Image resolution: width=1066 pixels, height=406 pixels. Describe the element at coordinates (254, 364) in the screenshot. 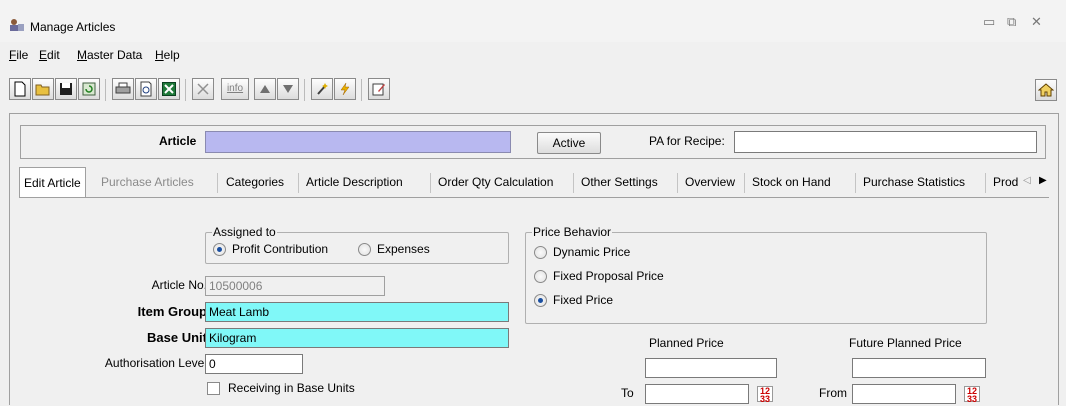

I see `authorisation-level-input: 0` at that location.